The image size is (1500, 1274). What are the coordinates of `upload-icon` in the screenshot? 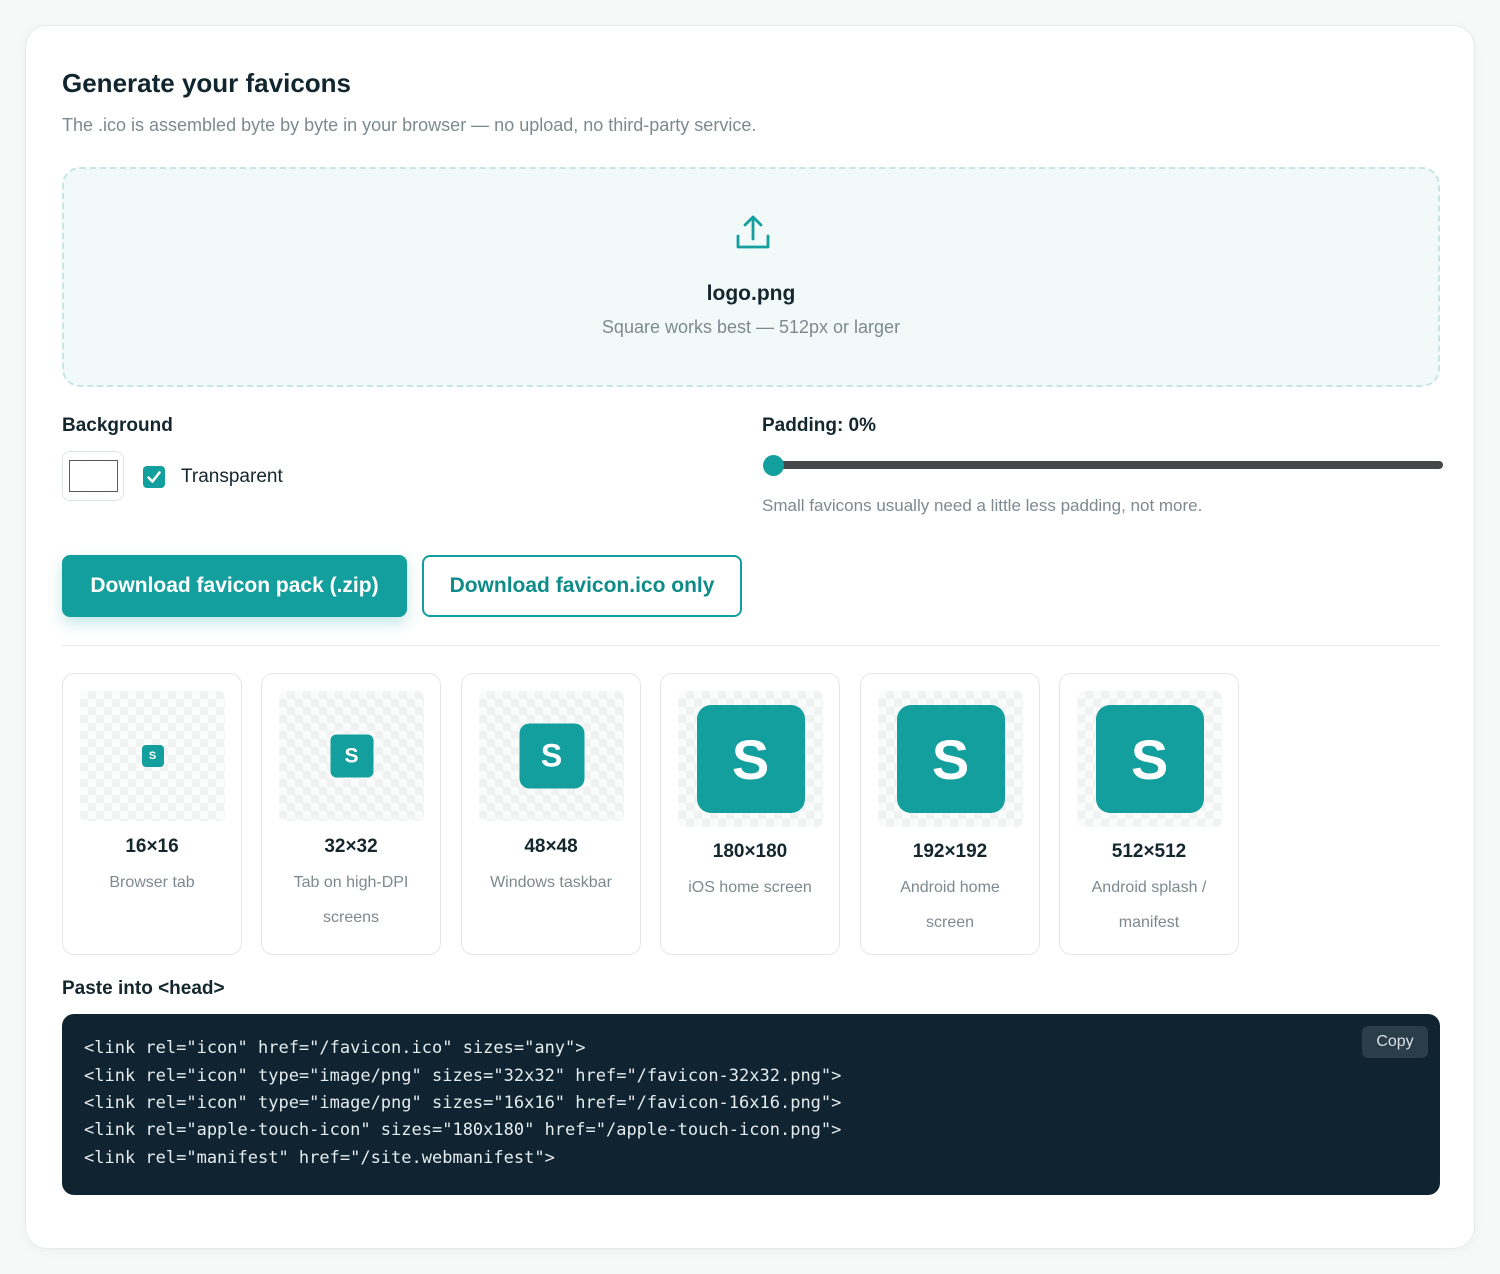 It's located at (753, 233).